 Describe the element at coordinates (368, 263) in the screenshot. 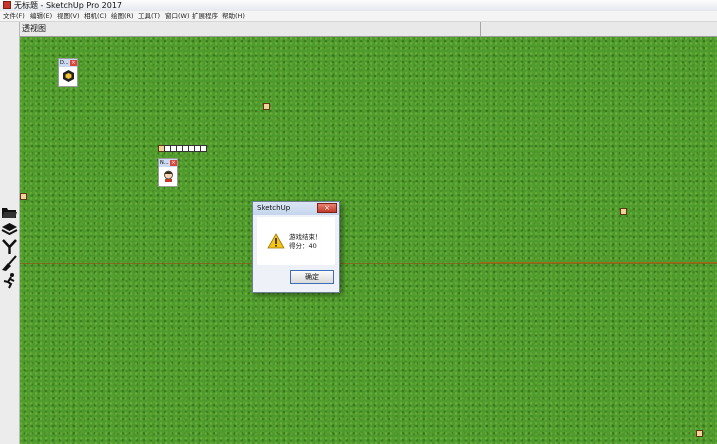

I see `ground-line` at that location.